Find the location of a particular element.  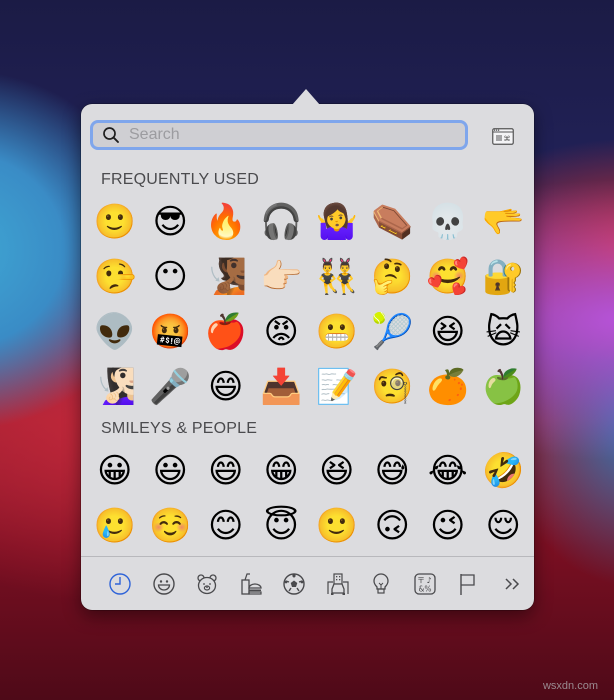

category-tab-more is located at coordinates (512, 584).